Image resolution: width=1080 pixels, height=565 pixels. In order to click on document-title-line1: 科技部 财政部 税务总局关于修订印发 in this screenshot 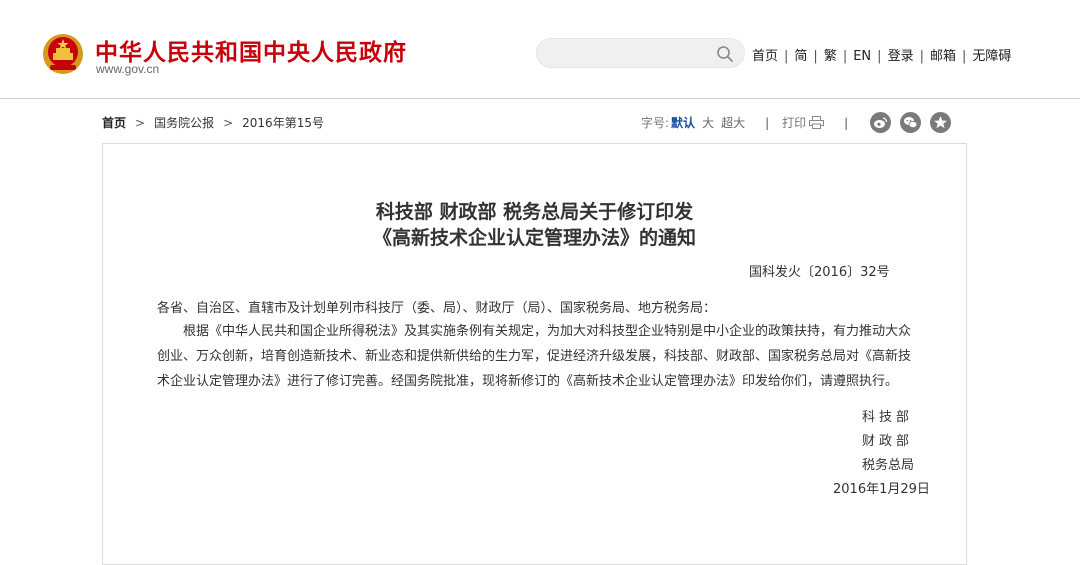, I will do `click(534, 212)`.